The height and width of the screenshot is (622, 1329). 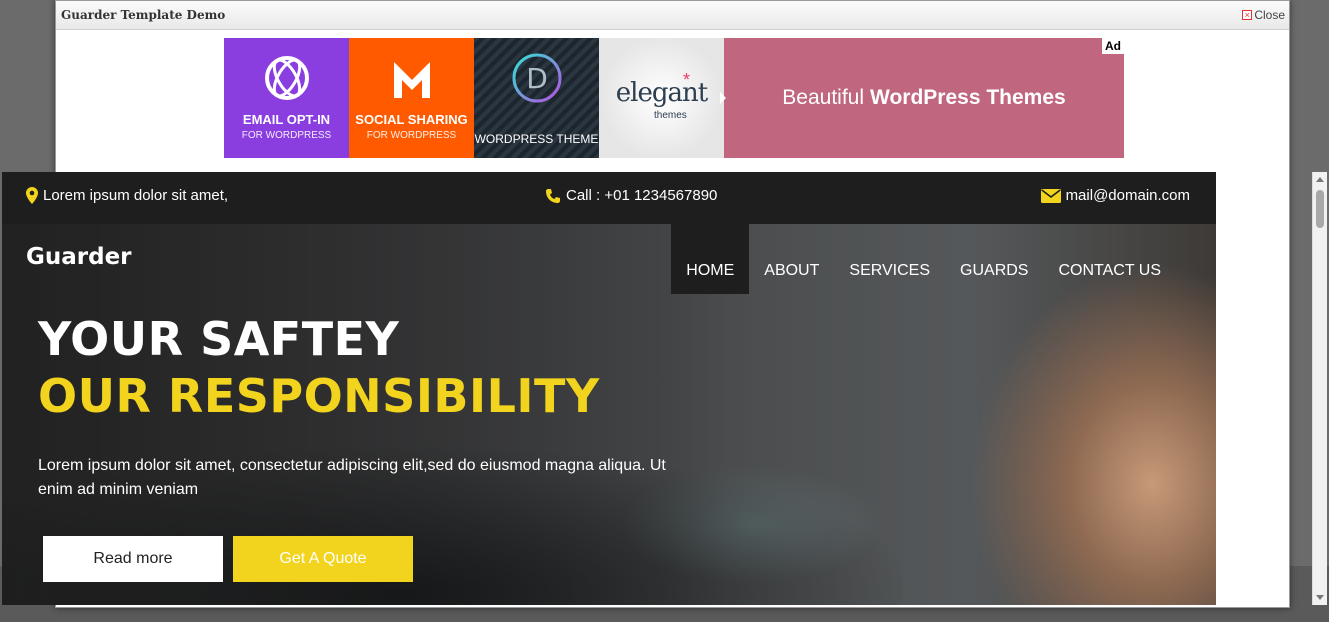 I want to click on nav-item-about: ABOUT, so click(x=791, y=259).